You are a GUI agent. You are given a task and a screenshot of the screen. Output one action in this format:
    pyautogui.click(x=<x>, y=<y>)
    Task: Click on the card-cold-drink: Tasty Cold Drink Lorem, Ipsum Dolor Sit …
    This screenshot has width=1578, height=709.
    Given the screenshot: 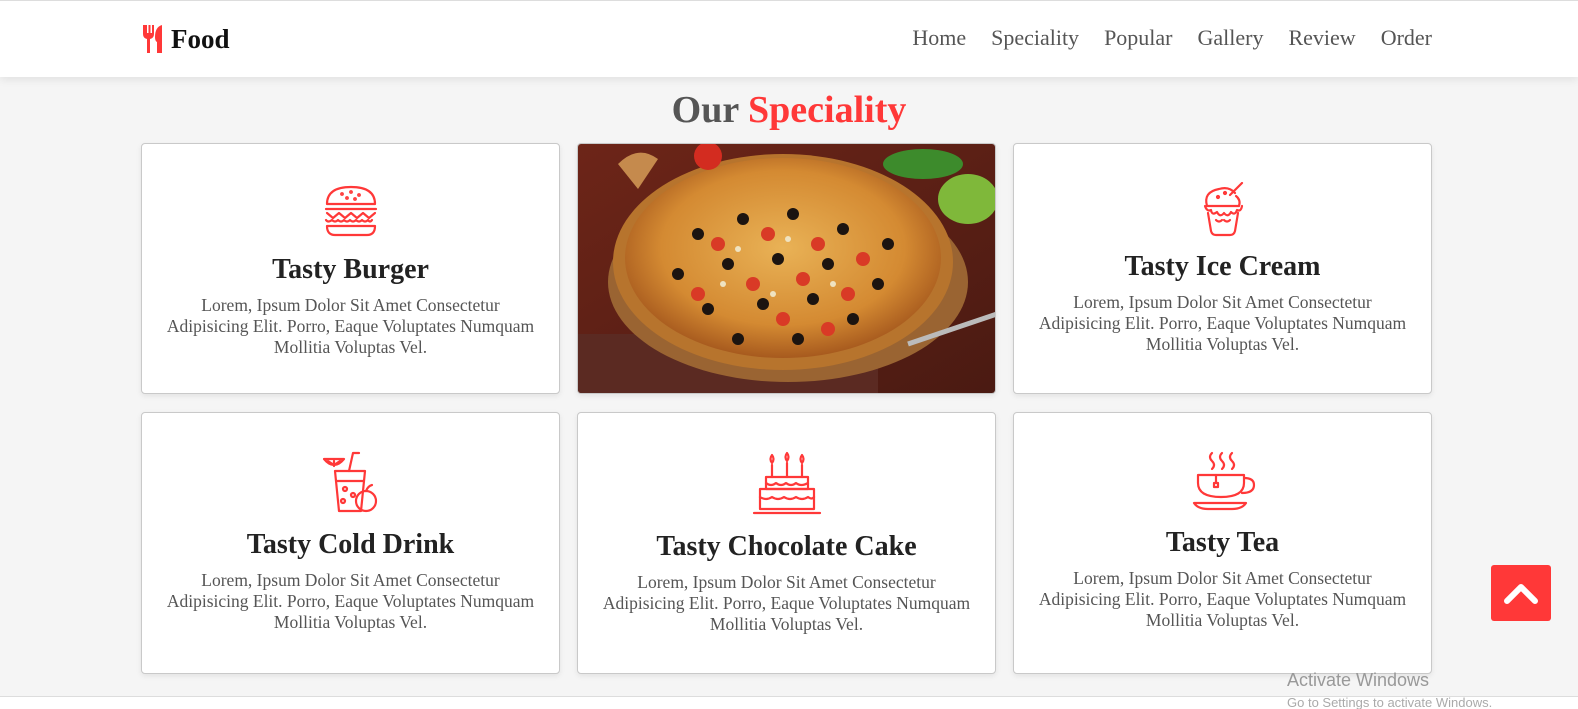 What is the action you would take?
    pyautogui.click(x=350, y=543)
    